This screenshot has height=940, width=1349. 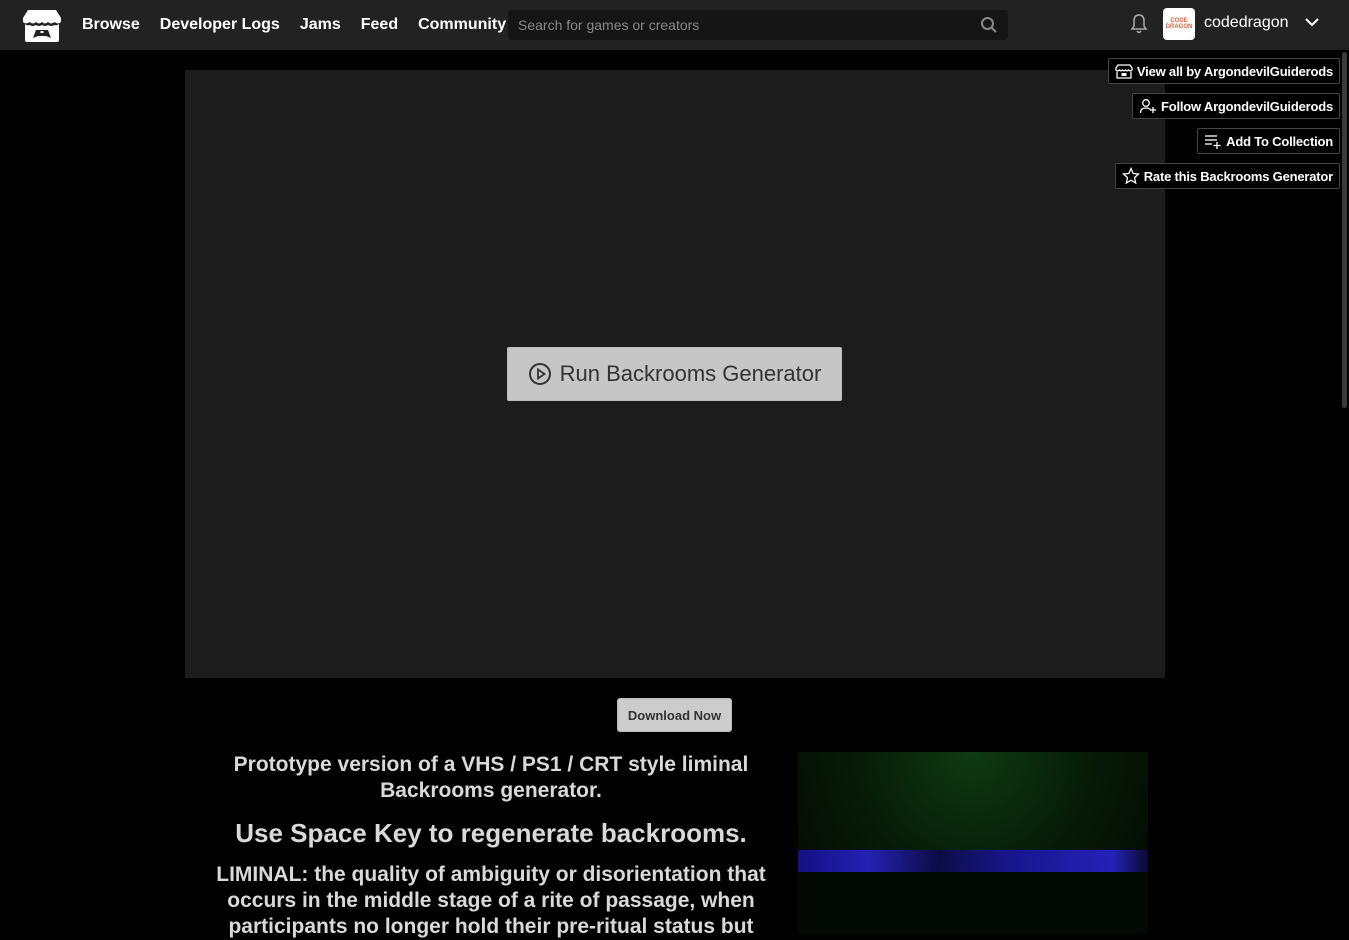 What do you see at coordinates (1344, 230) in the screenshot?
I see `scrollbar` at bounding box center [1344, 230].